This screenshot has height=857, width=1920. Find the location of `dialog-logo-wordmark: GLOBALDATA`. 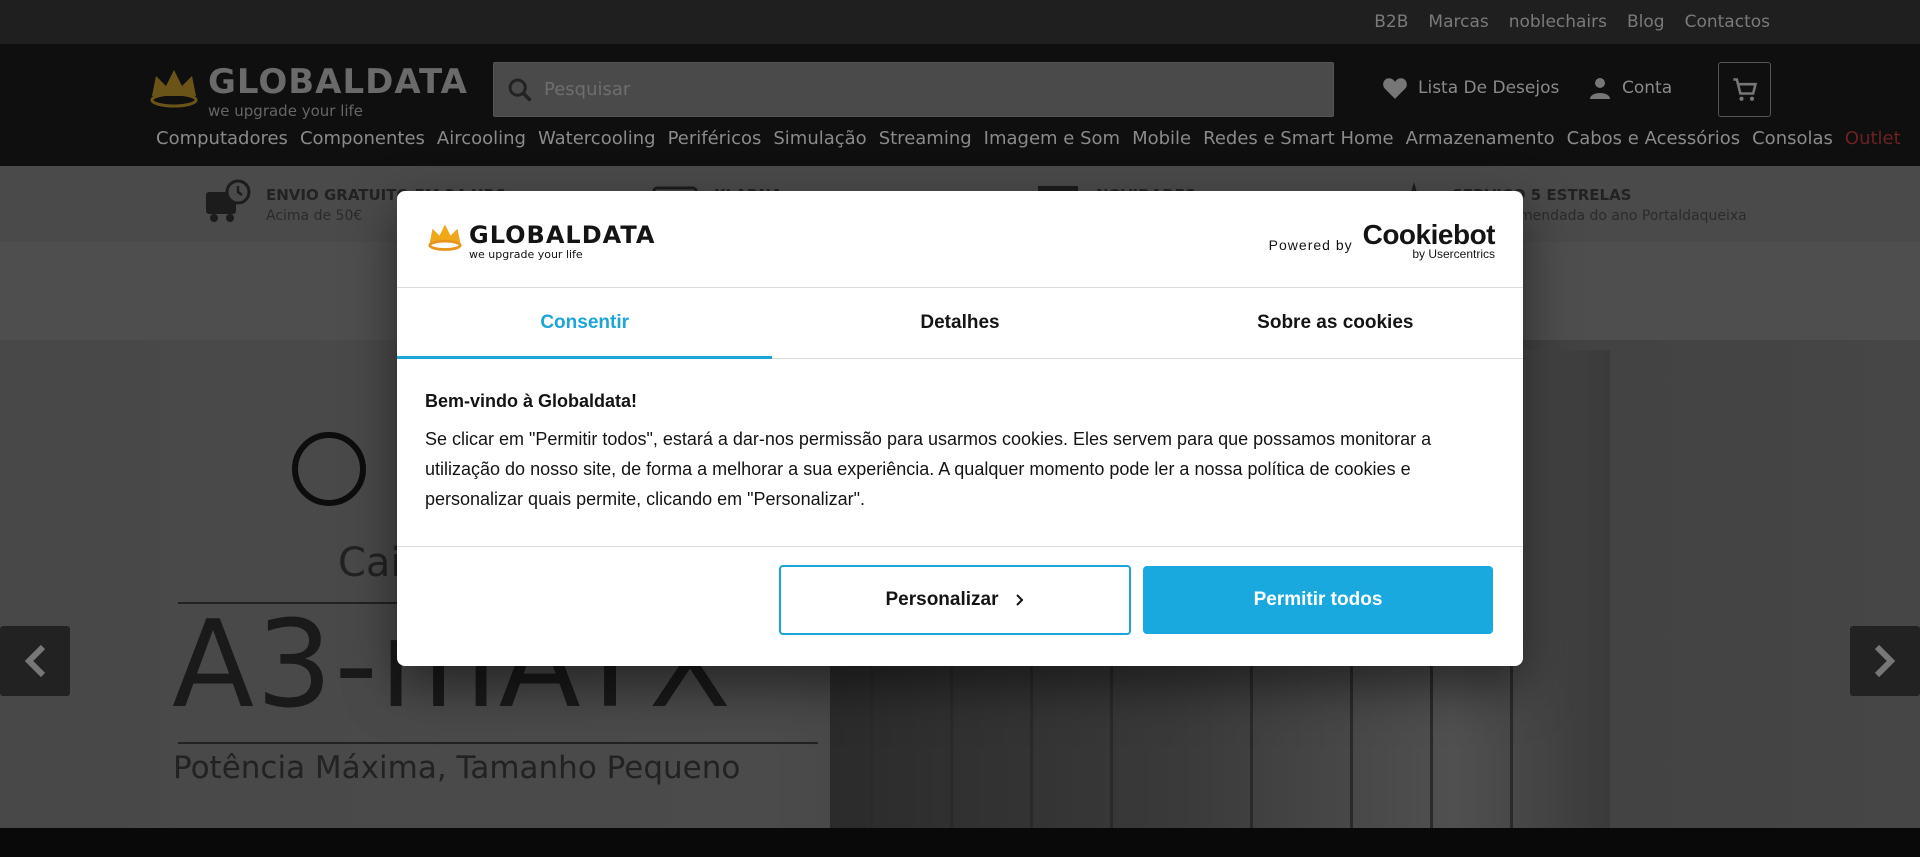

dialog-logo-wordmark: GLOBALDATA is located at coordinates (562, 235).